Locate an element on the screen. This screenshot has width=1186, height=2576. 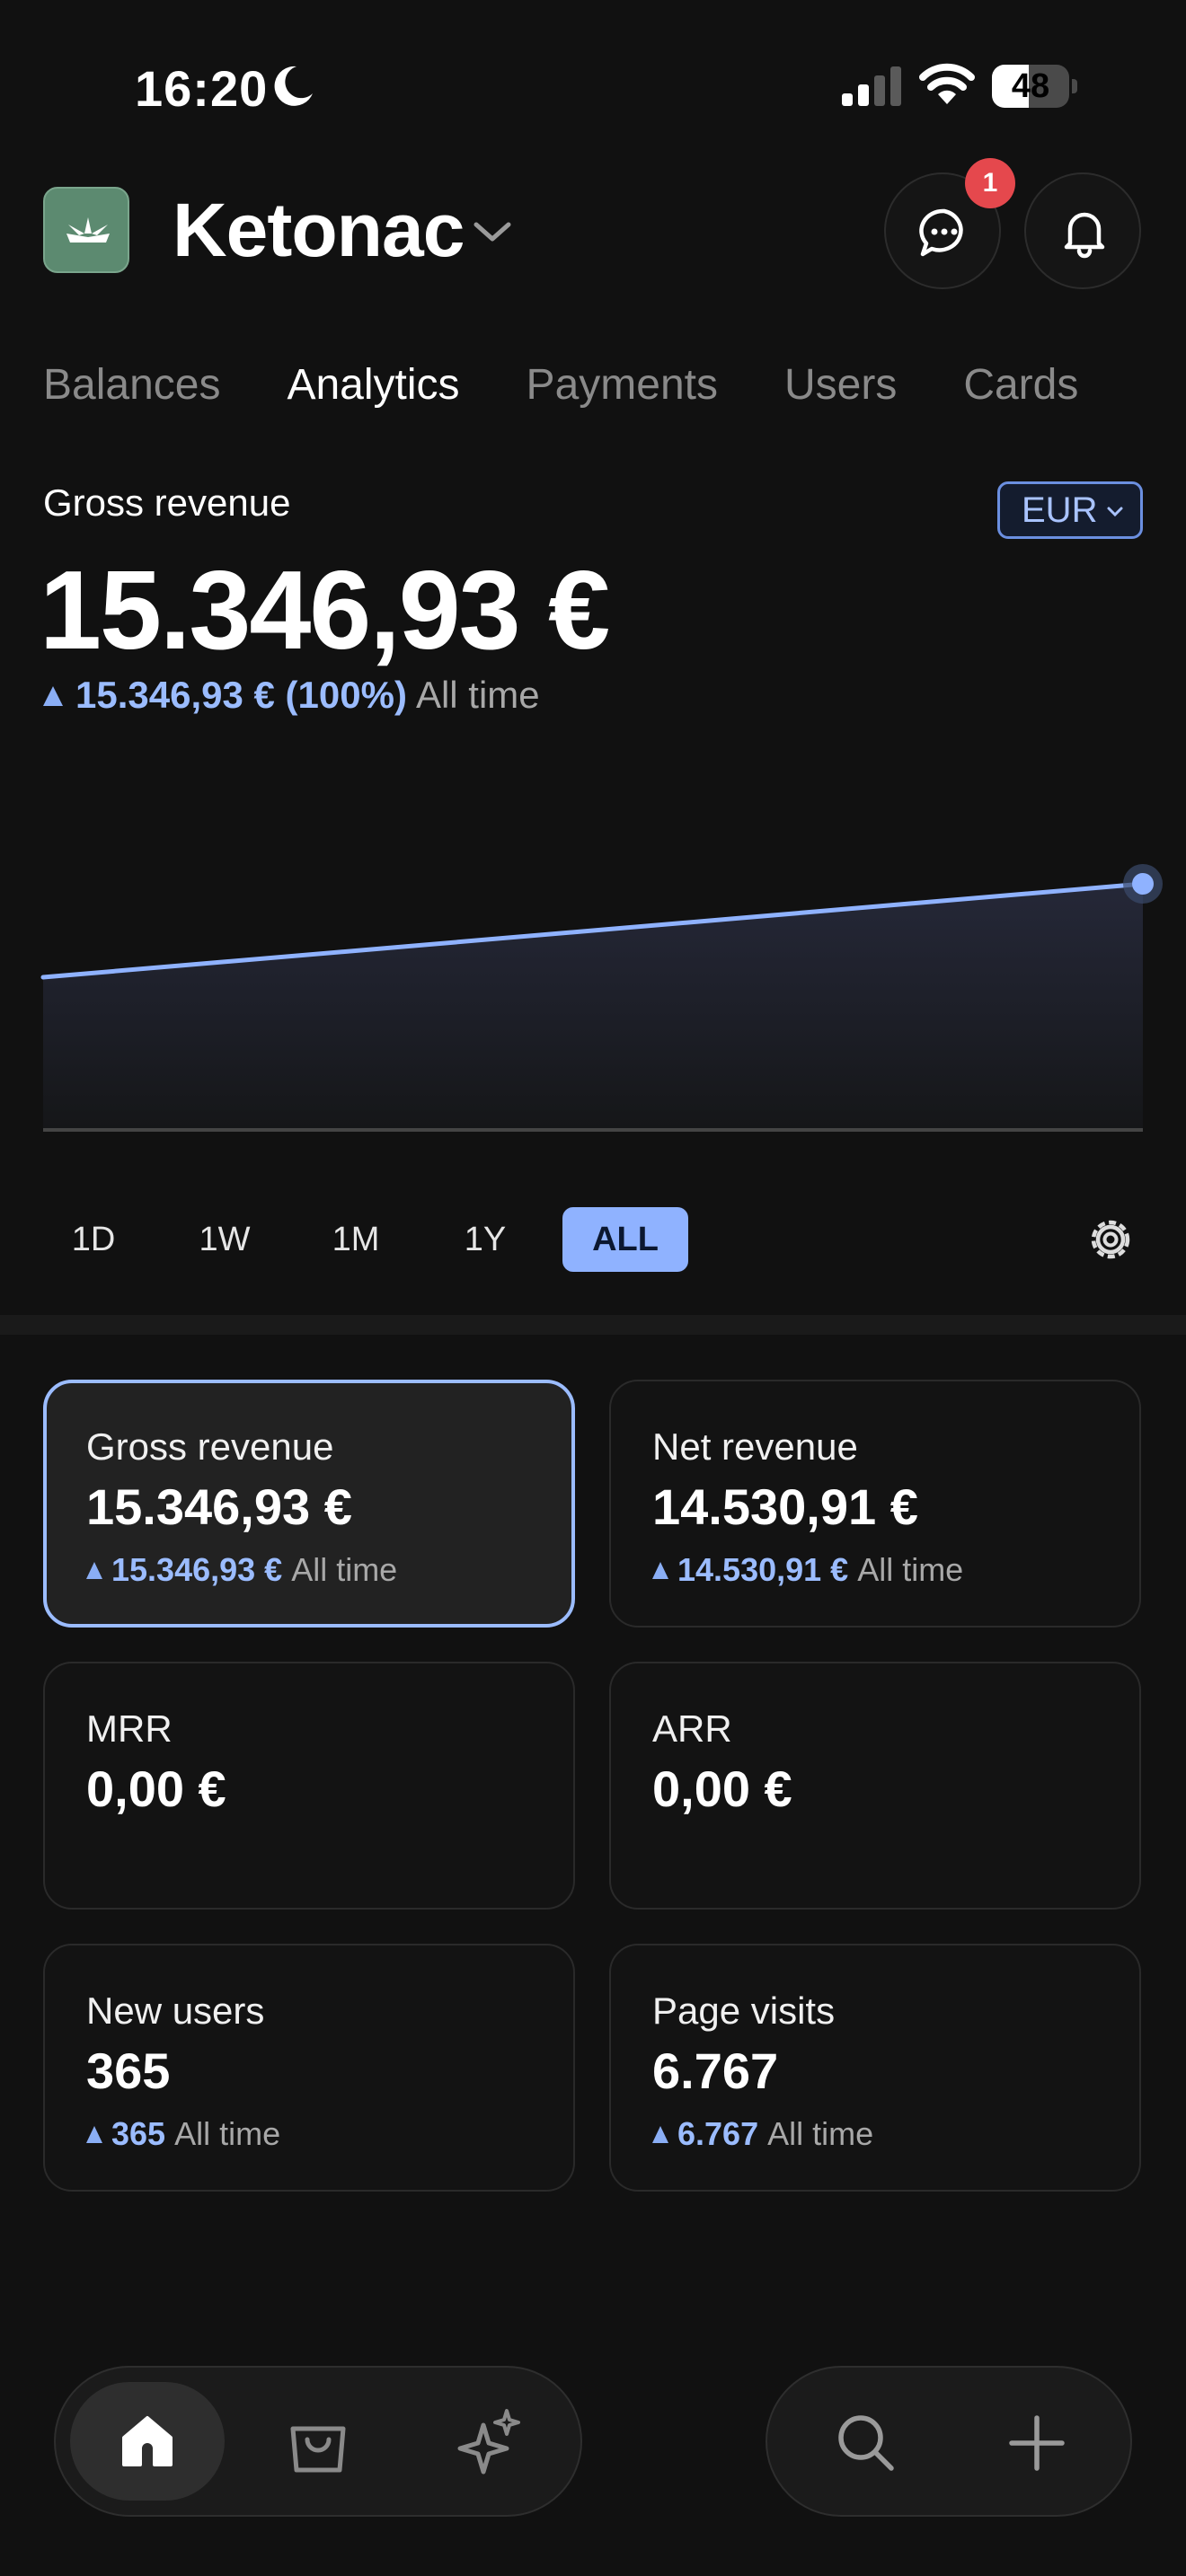
app-logo-icon is located at coordinates (88, 230).